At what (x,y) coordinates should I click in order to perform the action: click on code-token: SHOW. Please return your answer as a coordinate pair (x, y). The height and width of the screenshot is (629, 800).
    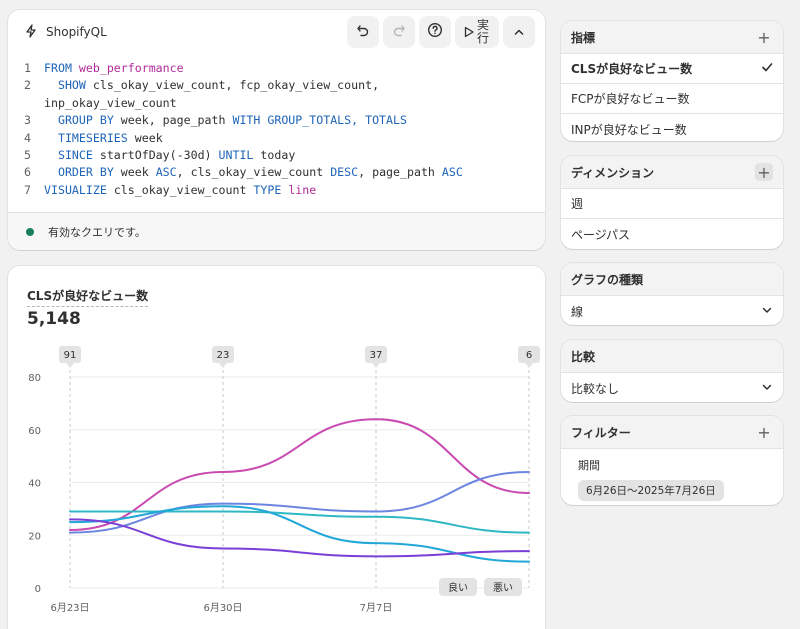
    Looking at the image, I should click on (68, 85).